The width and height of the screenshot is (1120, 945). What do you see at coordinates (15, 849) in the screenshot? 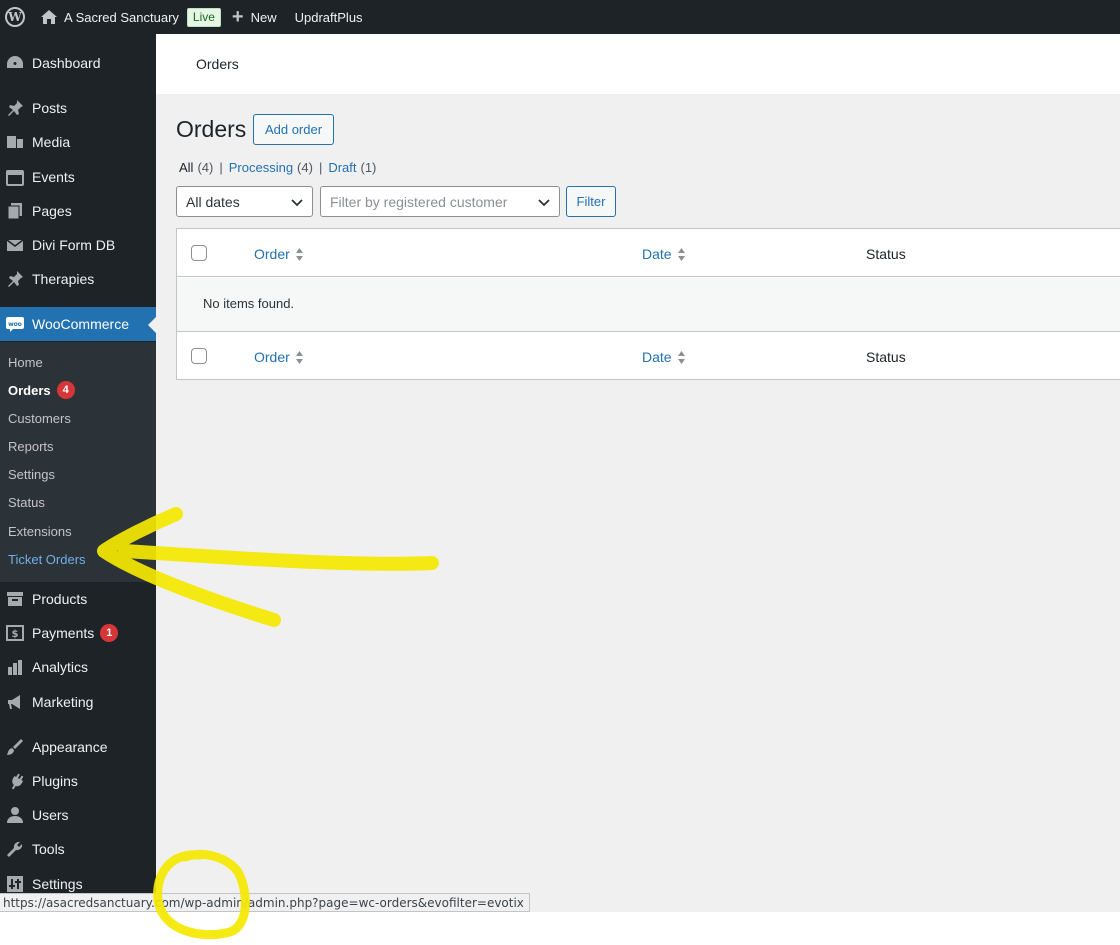
I see `wrench-icon` at bounding box center [15, 849].